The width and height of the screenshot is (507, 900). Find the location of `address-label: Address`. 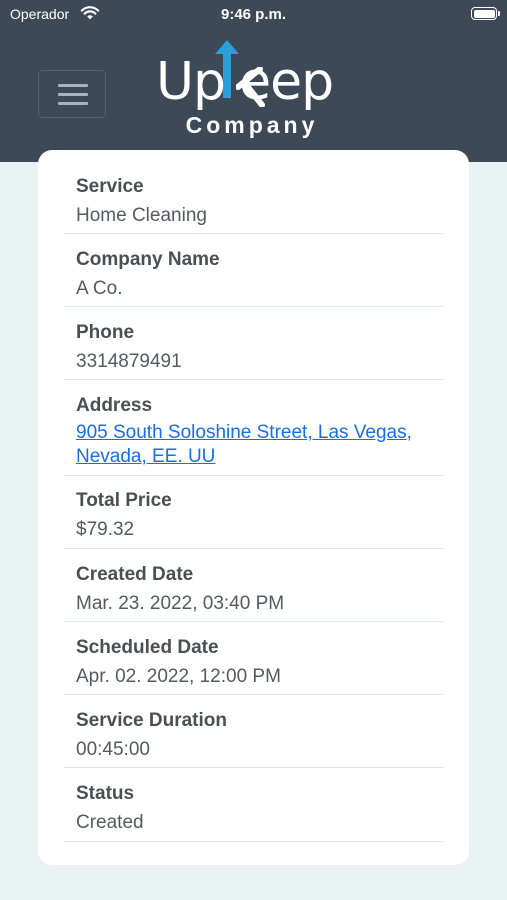

address-label: Address is located at coordinates (114, 405).